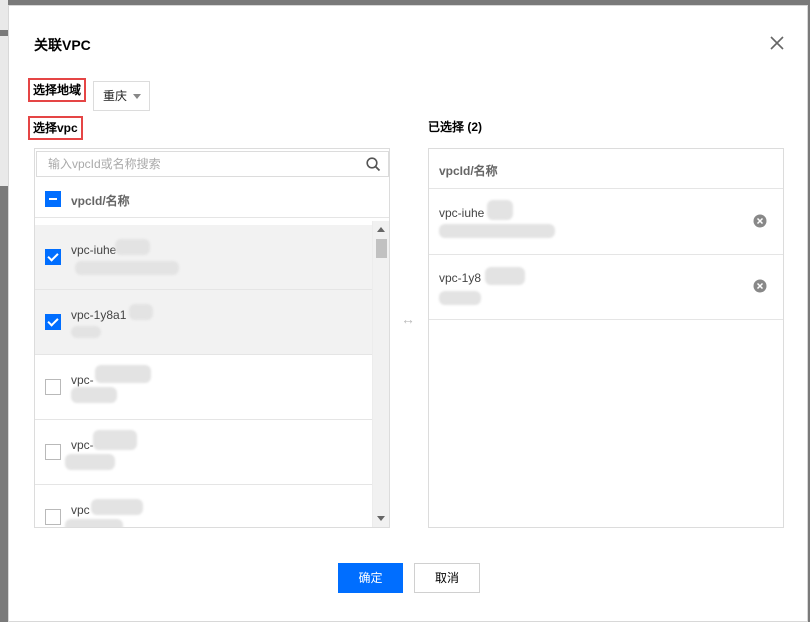 The image size is (810, 622). Describe the element at coordinates (373, 164) in the screenshot. I see `search-icon` at that location.